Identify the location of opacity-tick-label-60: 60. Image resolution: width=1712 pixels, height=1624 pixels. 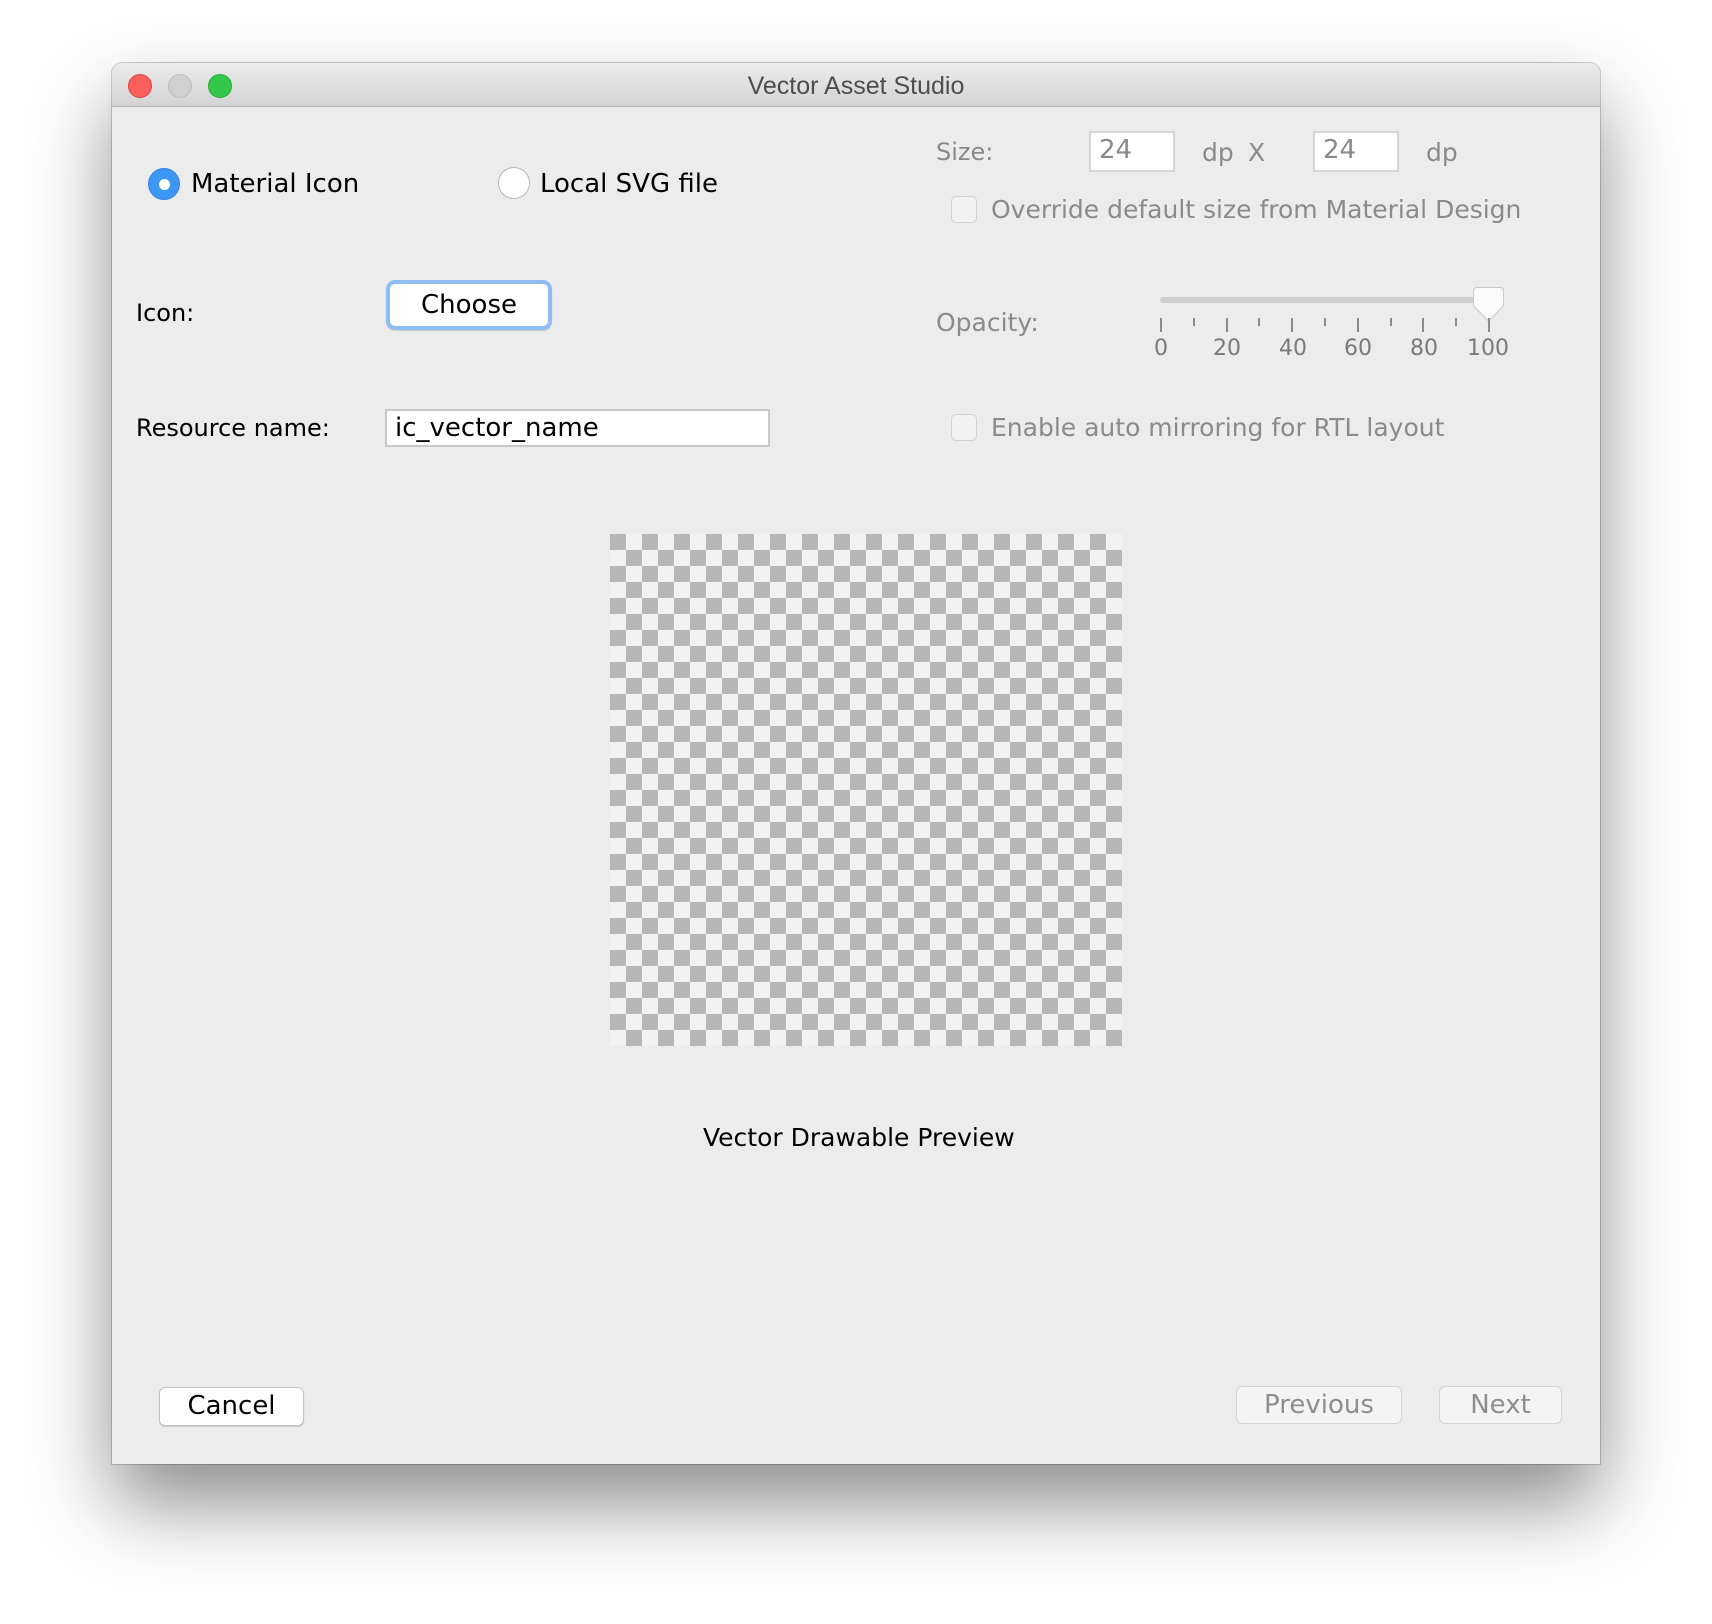
(1358, 348).